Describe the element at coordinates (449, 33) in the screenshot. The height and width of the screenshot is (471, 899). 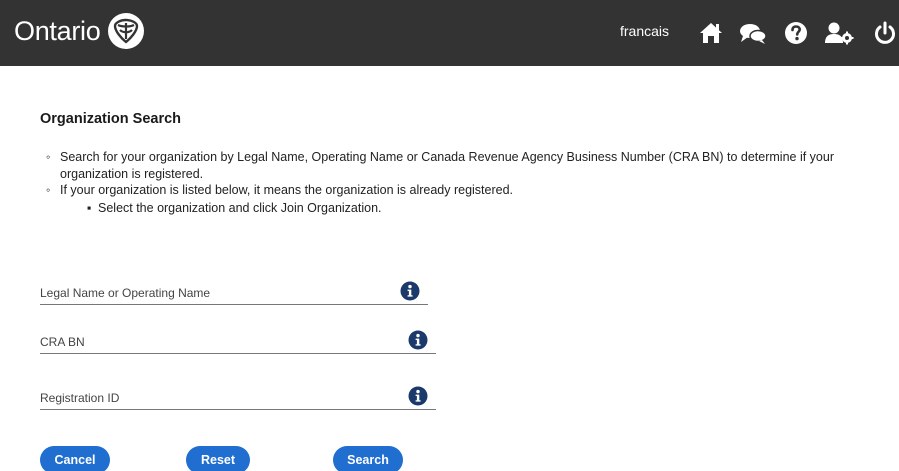
I see `header-bar: Ontario francais` at that location.